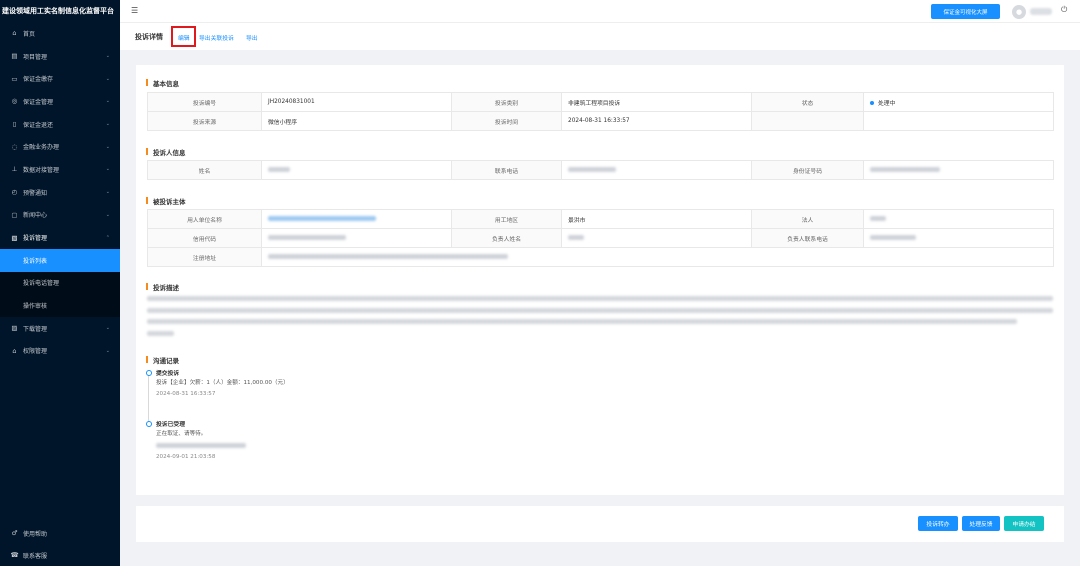 This screenshot has width=1080, height=566. Describe the element at coordinates (170, 425) in the screenshot. I see `record-title: 投诉已受理` at that location.